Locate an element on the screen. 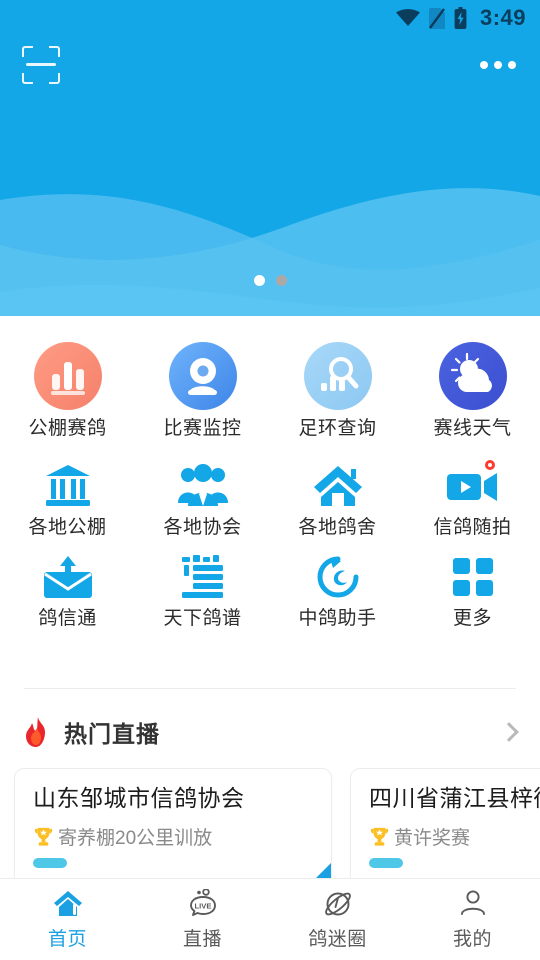  menu-item-label: 足环查询 is located at coordinates (337, 428).